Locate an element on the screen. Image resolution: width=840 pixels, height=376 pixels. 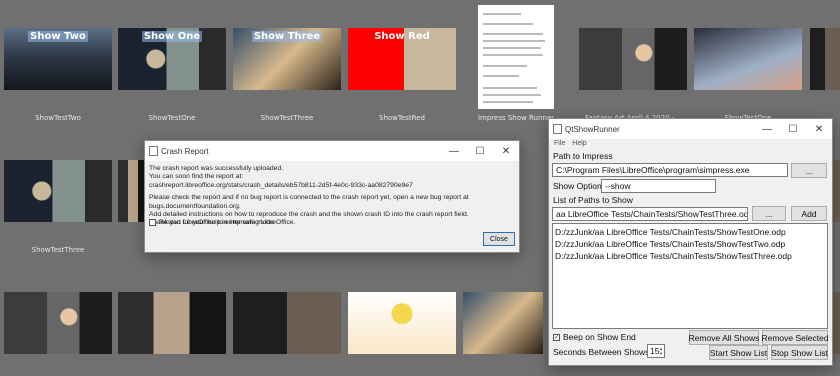
menu-help: Help is located at coordinates (579, 144).